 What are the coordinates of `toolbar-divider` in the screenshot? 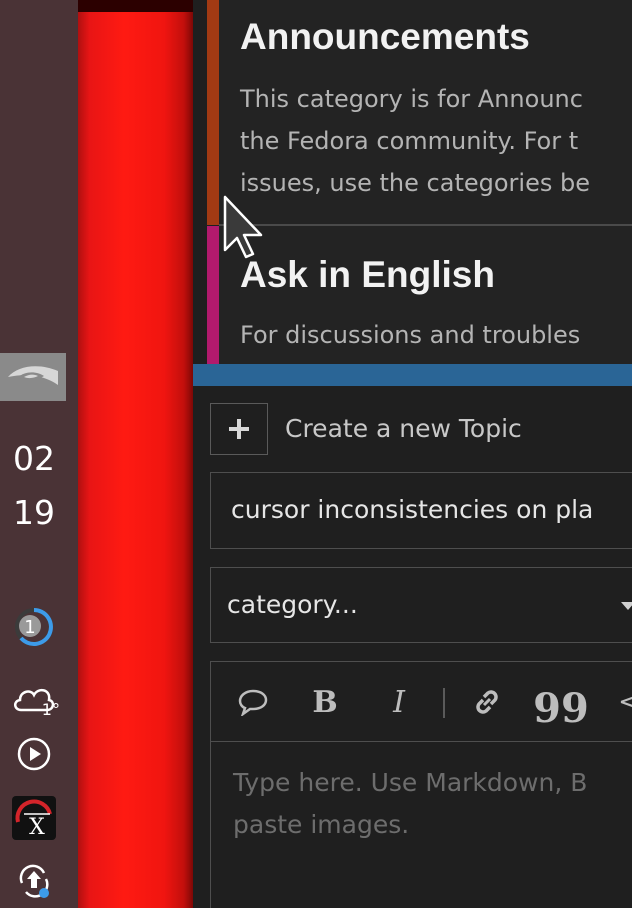 It's located at (444, 703).